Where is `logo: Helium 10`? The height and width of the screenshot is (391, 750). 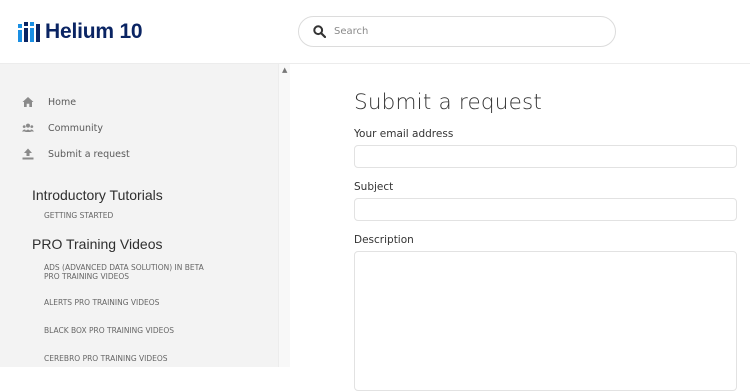 logo: Helium 10 is located at coordinates (80, 32).